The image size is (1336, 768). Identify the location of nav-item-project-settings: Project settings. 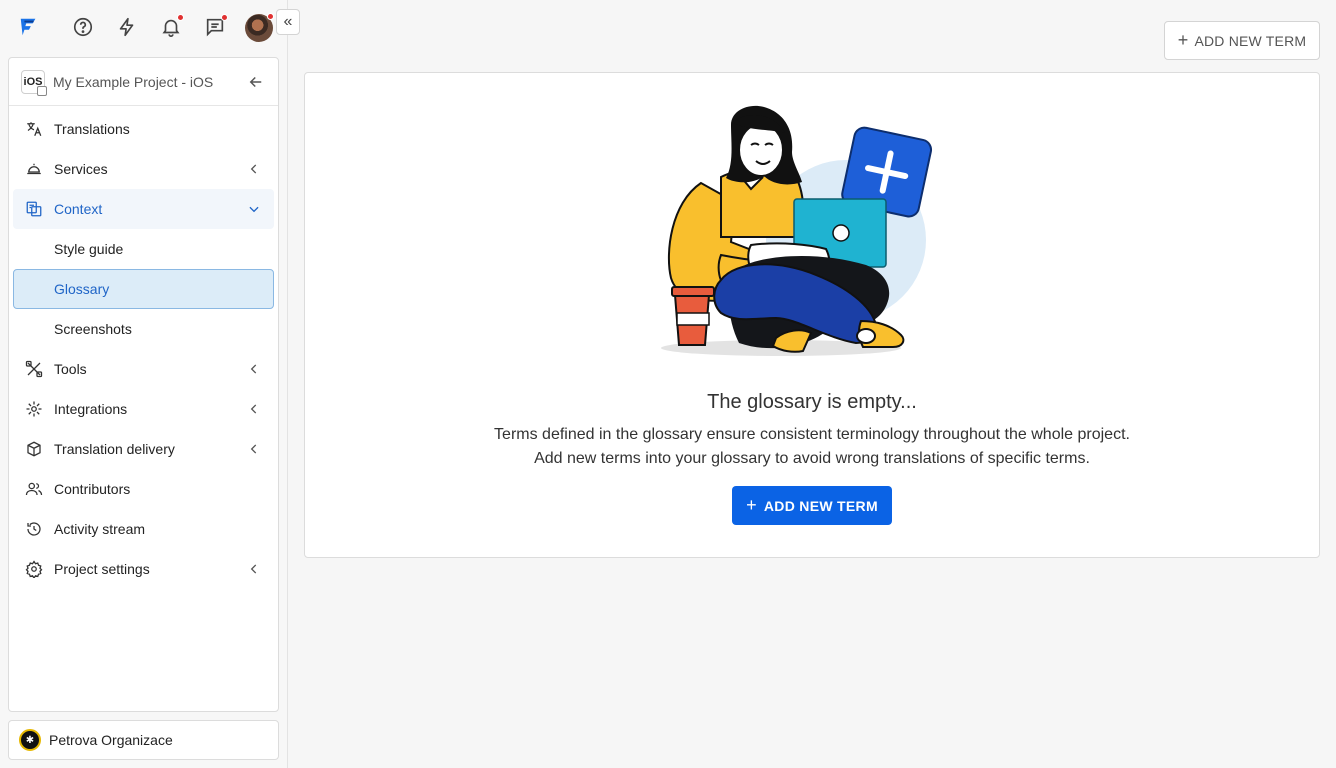
(143, 569).